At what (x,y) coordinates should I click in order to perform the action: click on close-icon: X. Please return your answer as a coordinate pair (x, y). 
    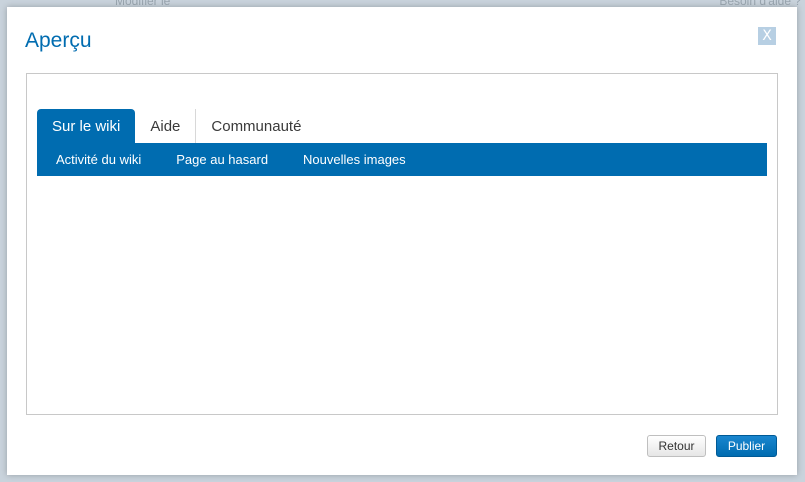
    Looking at the image, I should click on (767, 36).